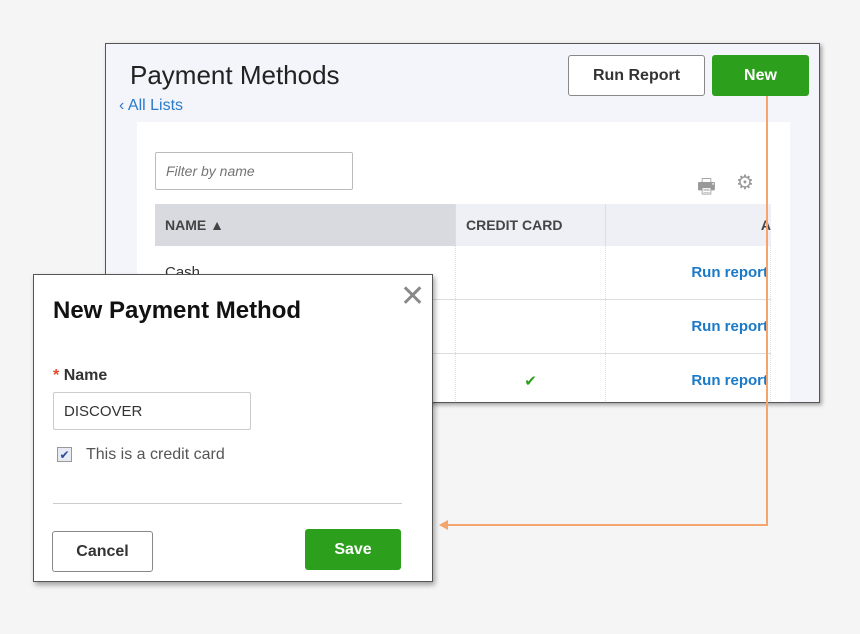  I want to click on divider, so click(227, 503).